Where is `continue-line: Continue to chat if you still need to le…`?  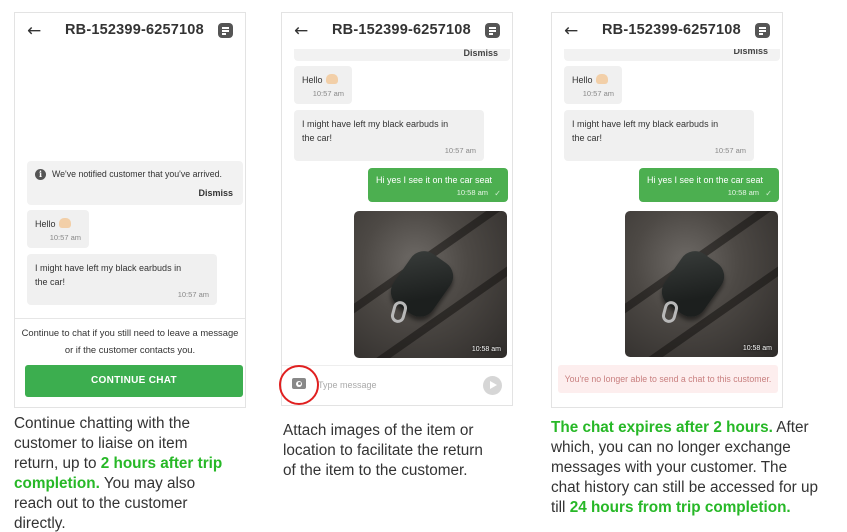 continue-line: Continue to chat if you still need to le… is located at coordinates (130, 332).